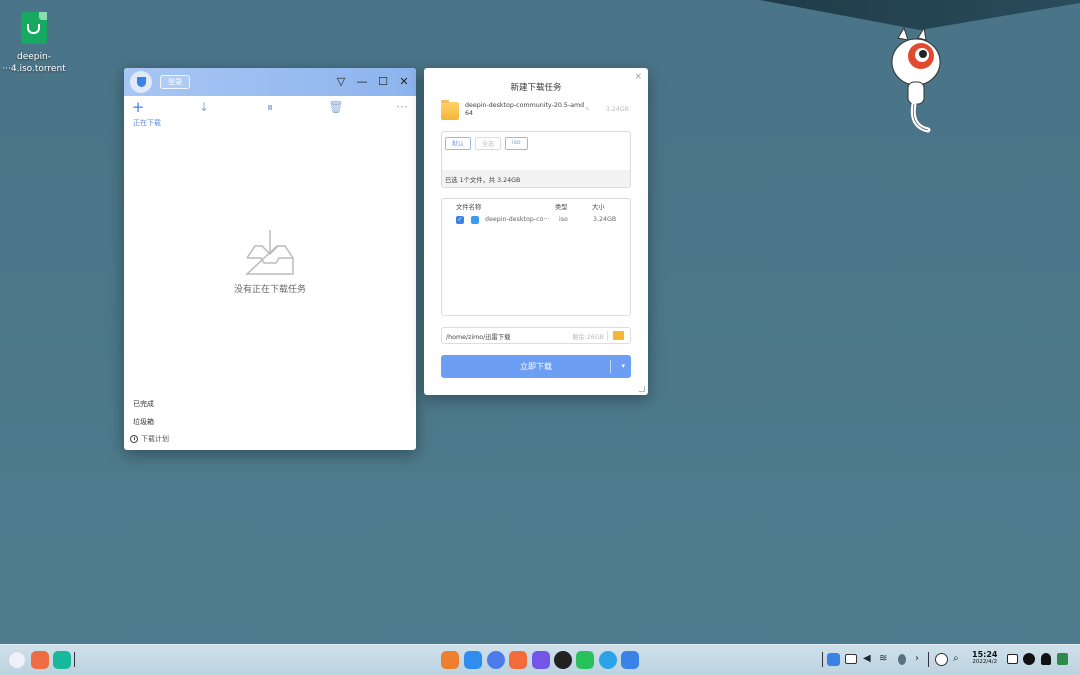  Describe the element at coordinates (563, 660) in the screenshot. I see `video-player-icon` at that location.